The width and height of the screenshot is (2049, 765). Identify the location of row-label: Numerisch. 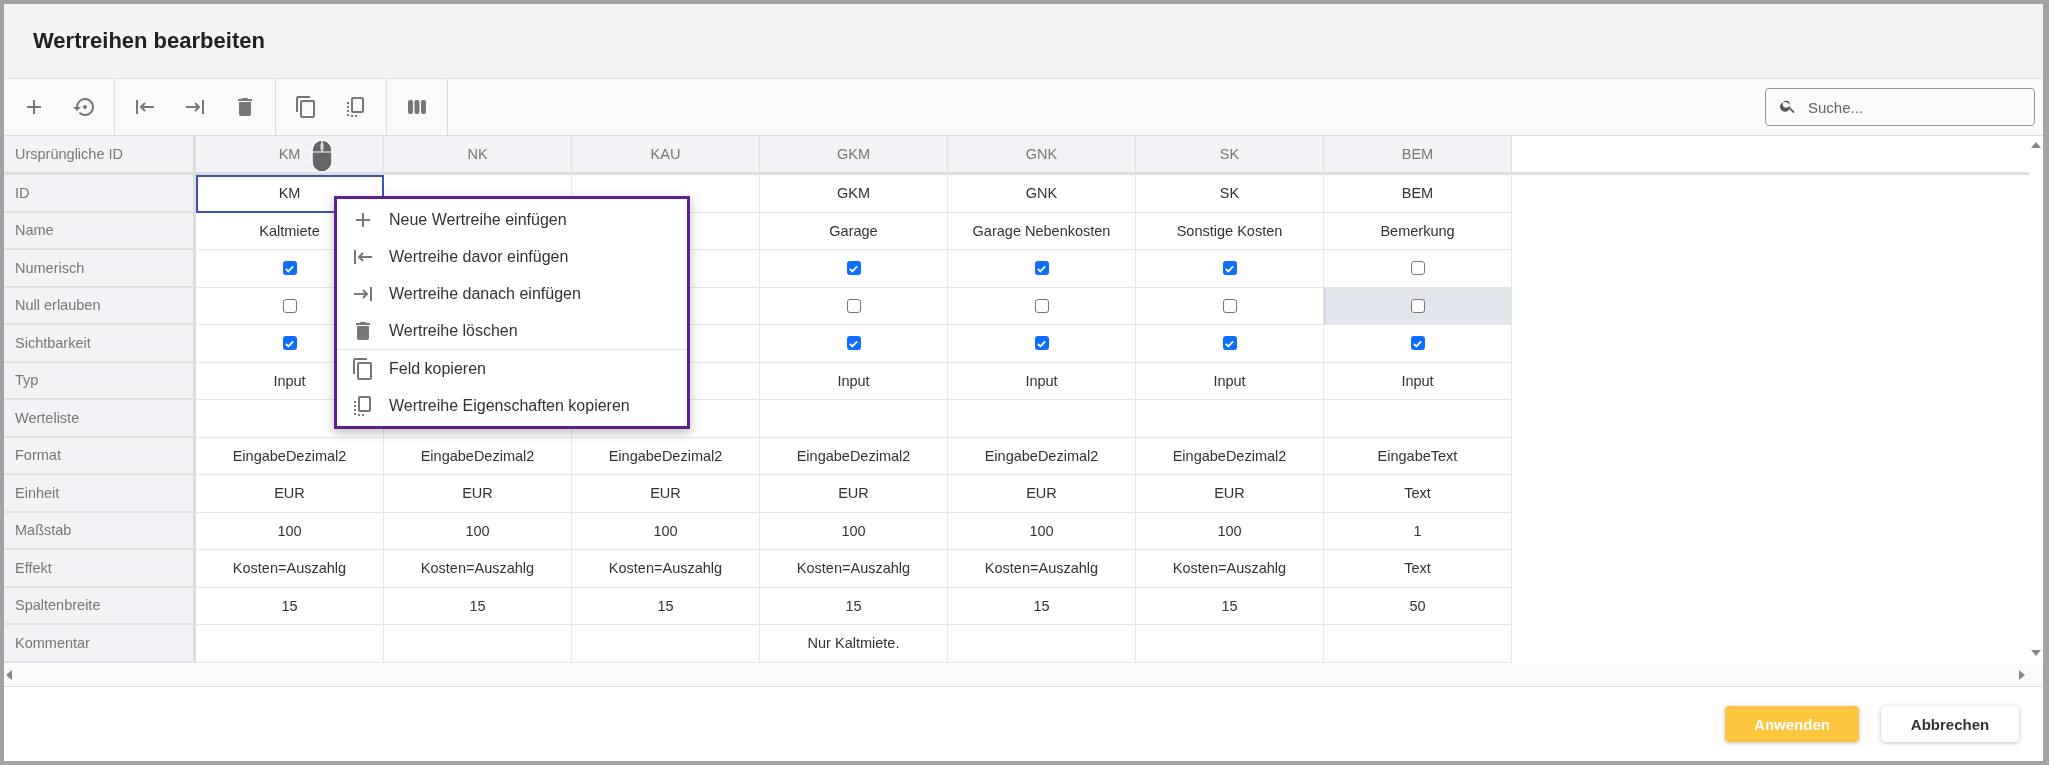
(100, 269).